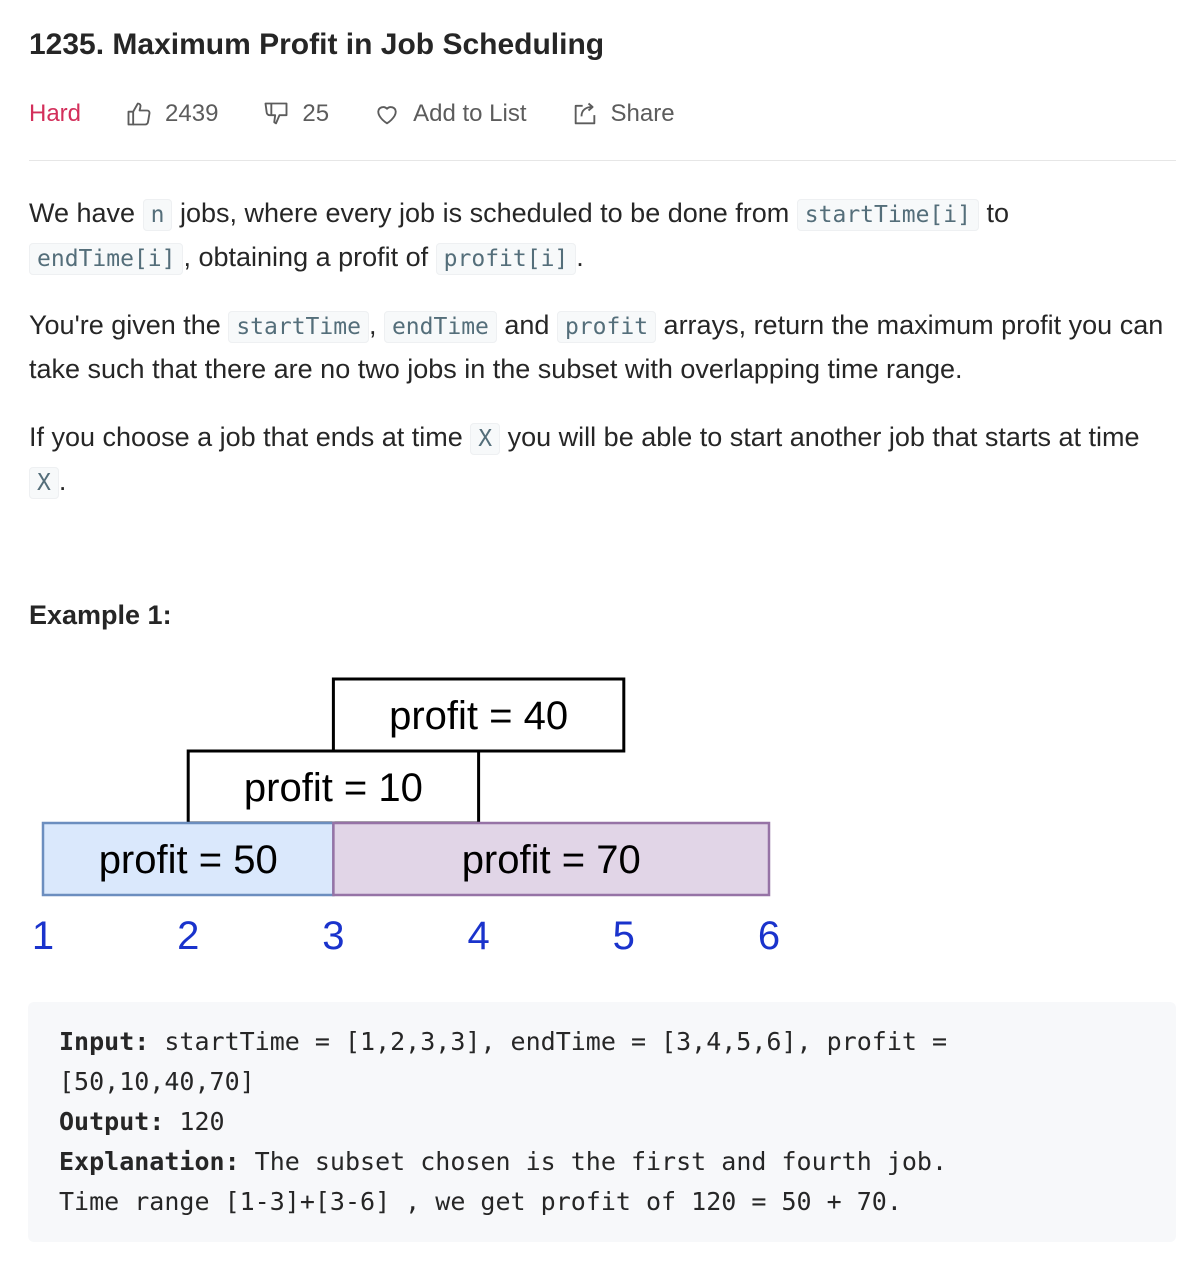  What do you see at coordinates (440, 327) in the screenshot?
I see `inline-code: endTime` at bounding box center [440, 327].